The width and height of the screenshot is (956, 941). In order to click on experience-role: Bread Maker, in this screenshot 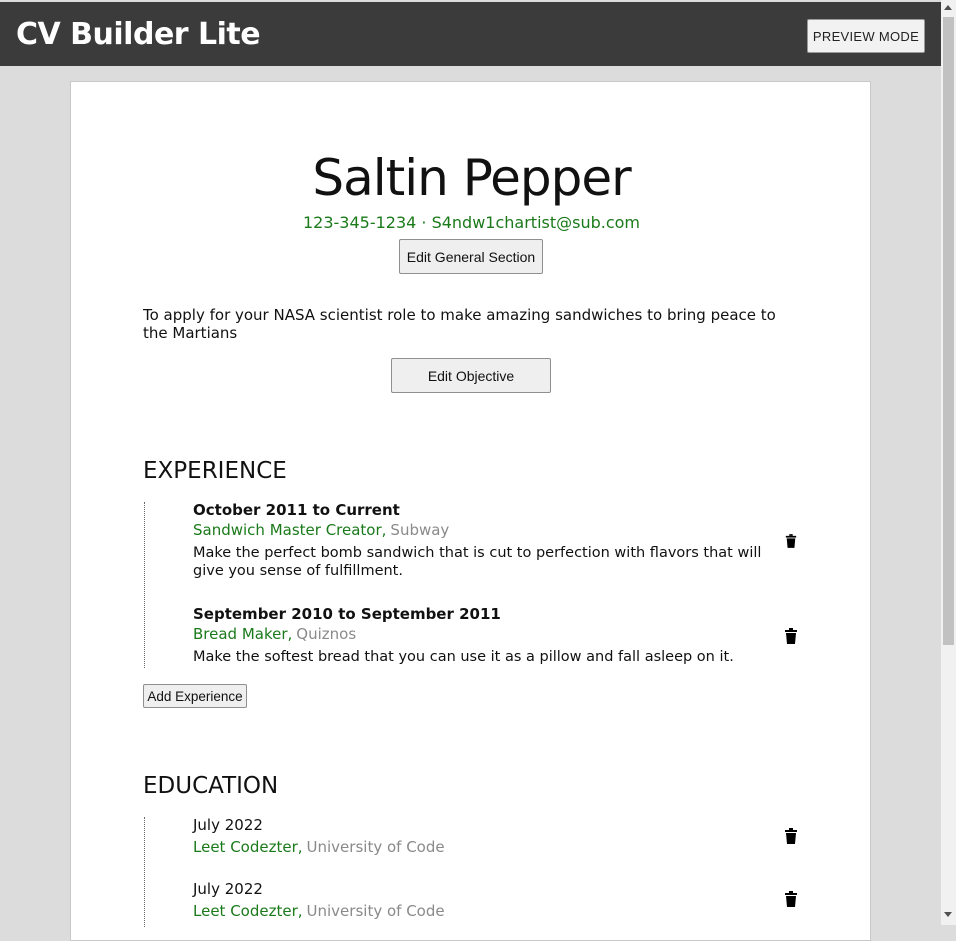, I will do `click(243, 634)`.